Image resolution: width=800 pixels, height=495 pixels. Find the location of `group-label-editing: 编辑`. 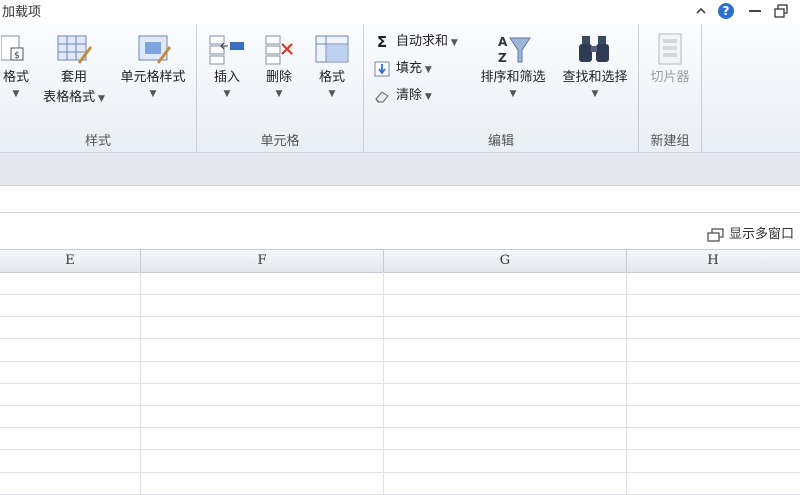

group-label-editing: 编辑 is located at coordinates (500, 141).